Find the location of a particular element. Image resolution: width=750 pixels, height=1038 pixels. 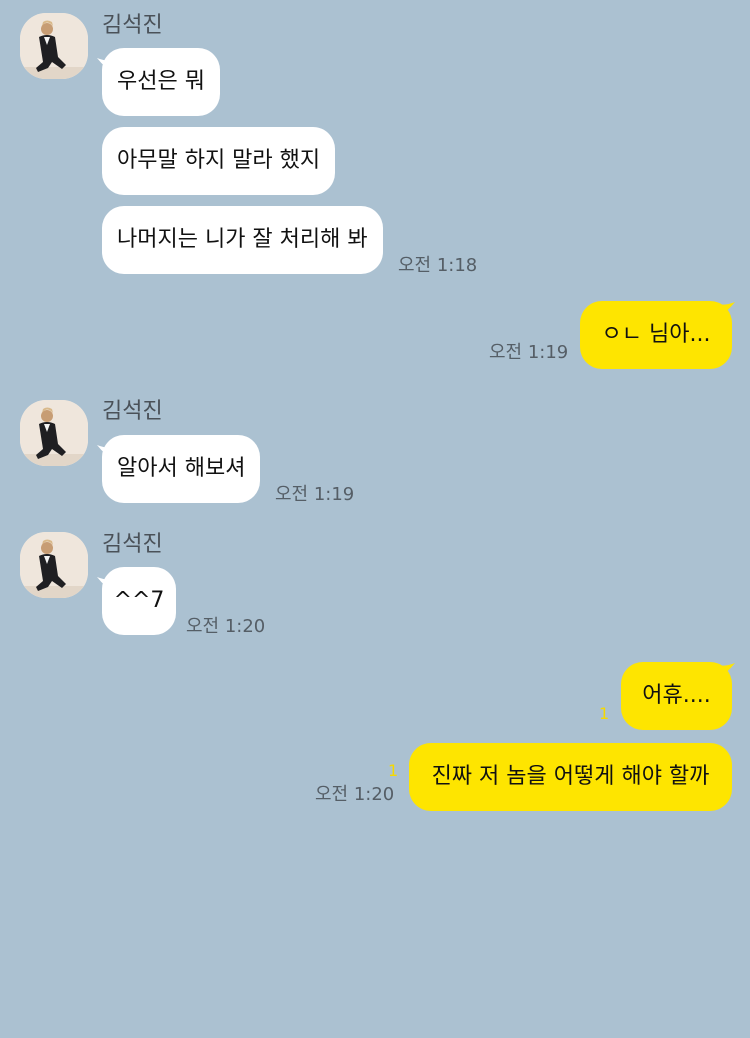

message-bubble: 나머지는 니가 잘 처리해 봐 is located at coordinates (242, 240).